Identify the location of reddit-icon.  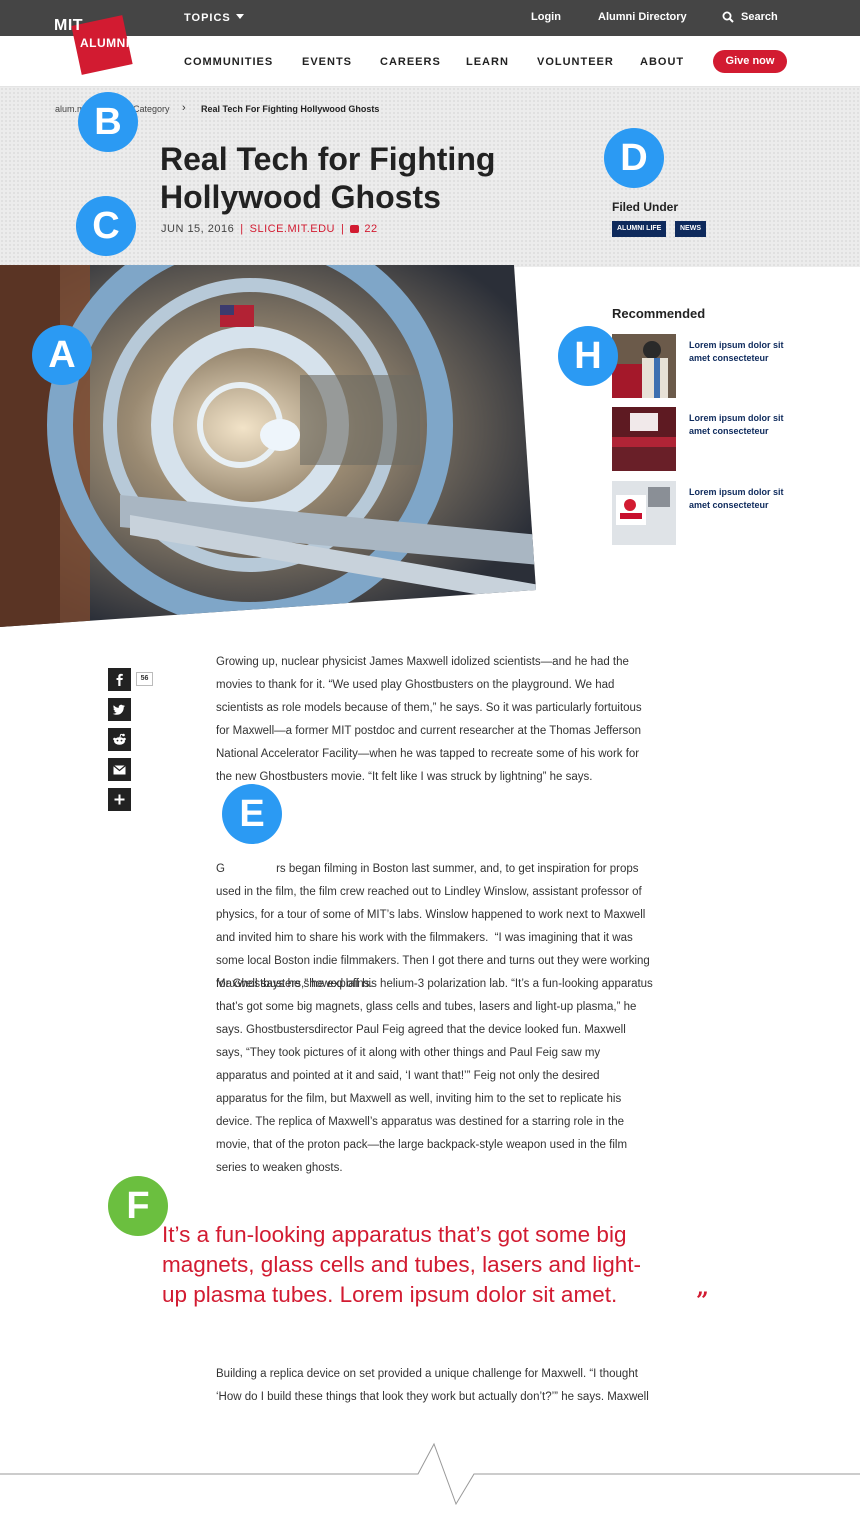
(119, 739).